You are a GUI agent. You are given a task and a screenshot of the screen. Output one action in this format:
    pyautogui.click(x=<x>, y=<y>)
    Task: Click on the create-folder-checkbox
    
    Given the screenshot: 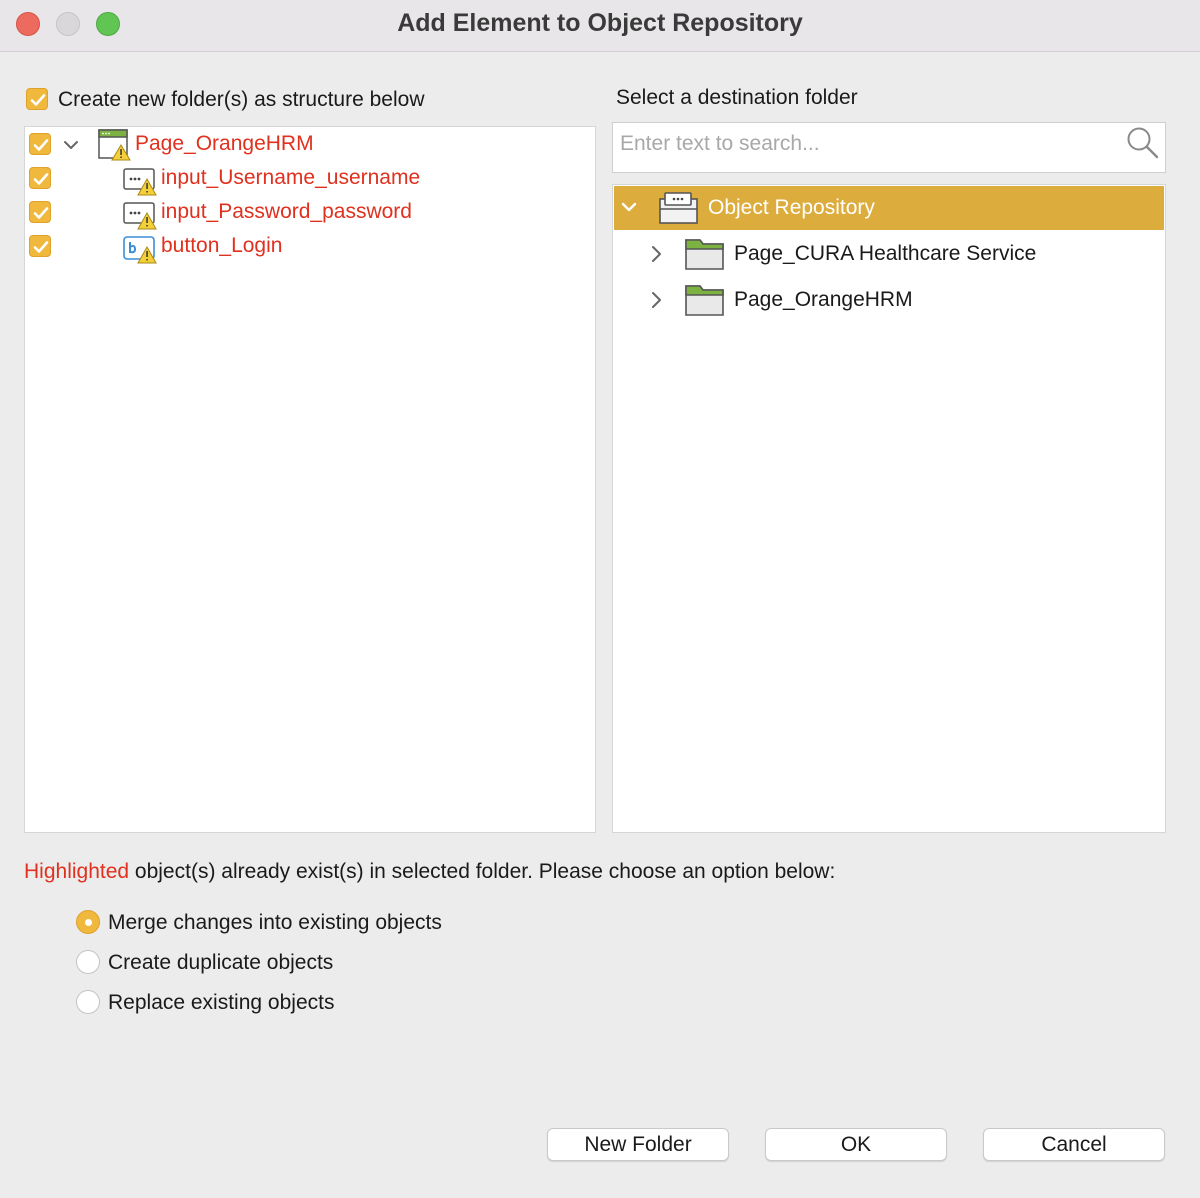 What is the action you would take?
    pyautogui.click(x=37, y=99)
    